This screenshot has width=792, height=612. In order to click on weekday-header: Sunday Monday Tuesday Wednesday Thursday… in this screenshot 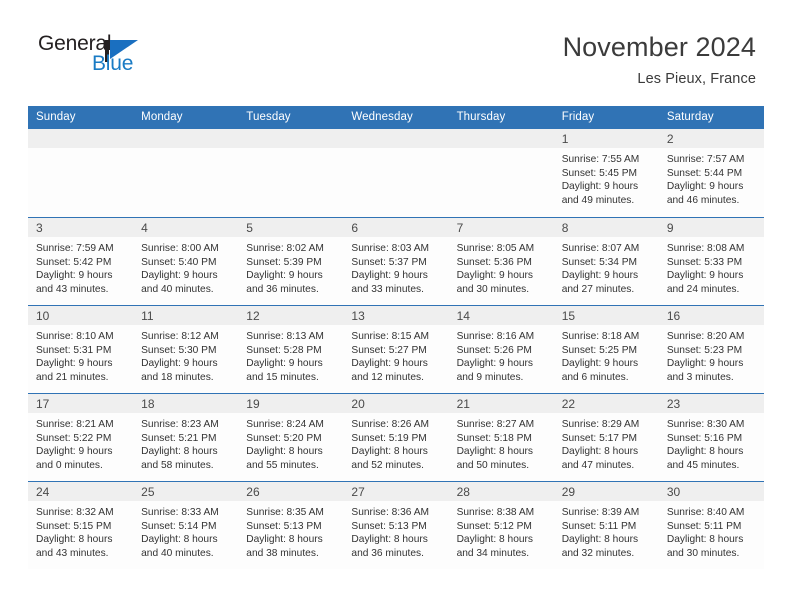, I will do `click(396, 117)`.